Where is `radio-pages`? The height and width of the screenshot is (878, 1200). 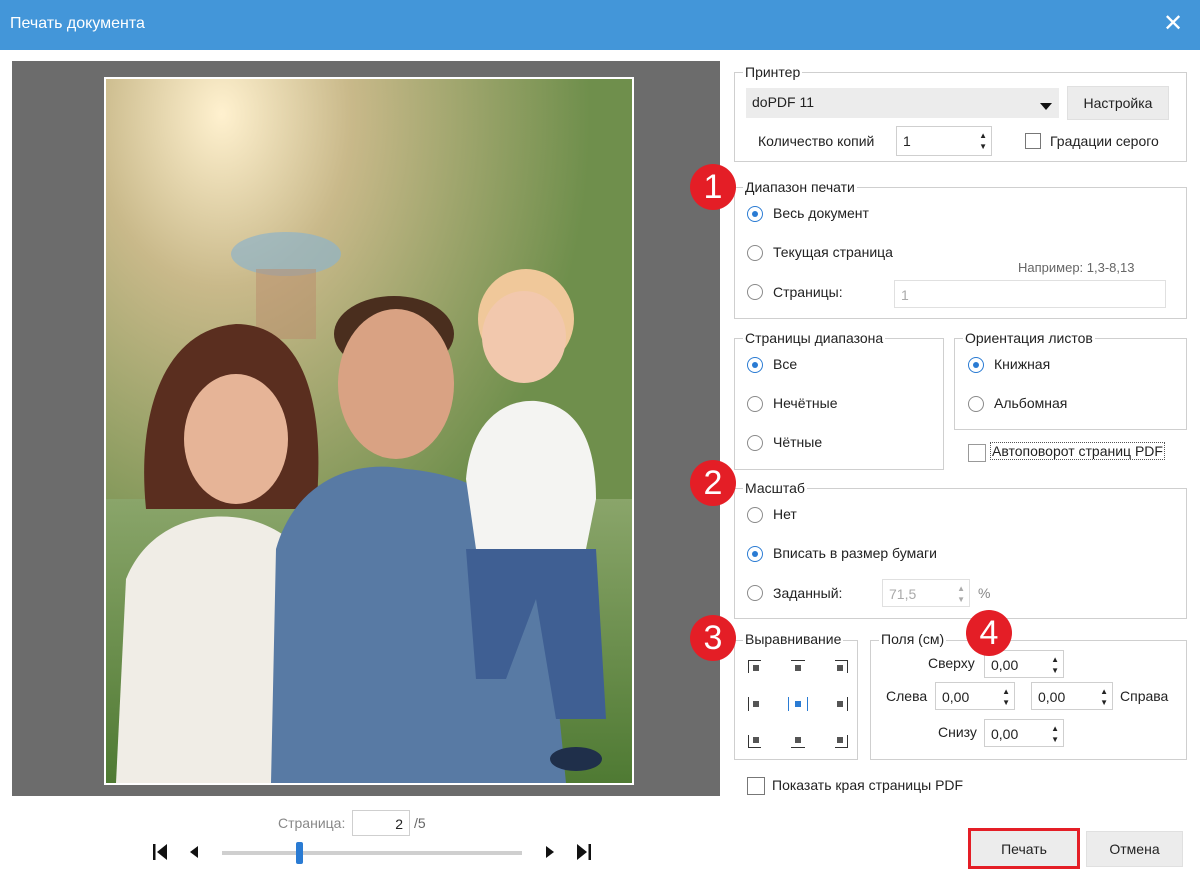 radio-pages is located at coordinates (755, 292).